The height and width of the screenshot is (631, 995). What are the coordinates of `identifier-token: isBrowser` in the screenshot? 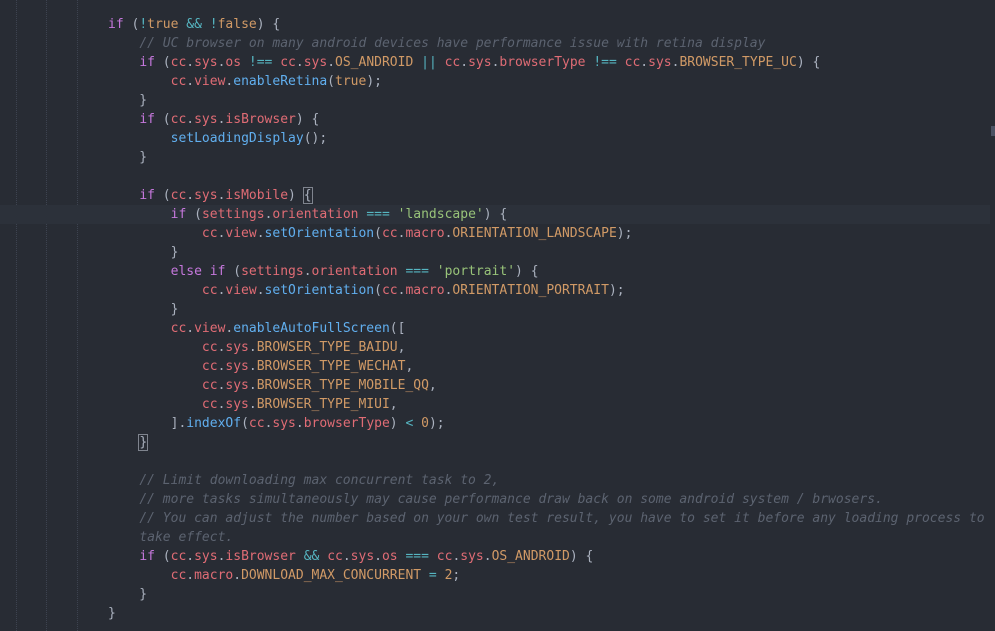 It's located at (260, 556).